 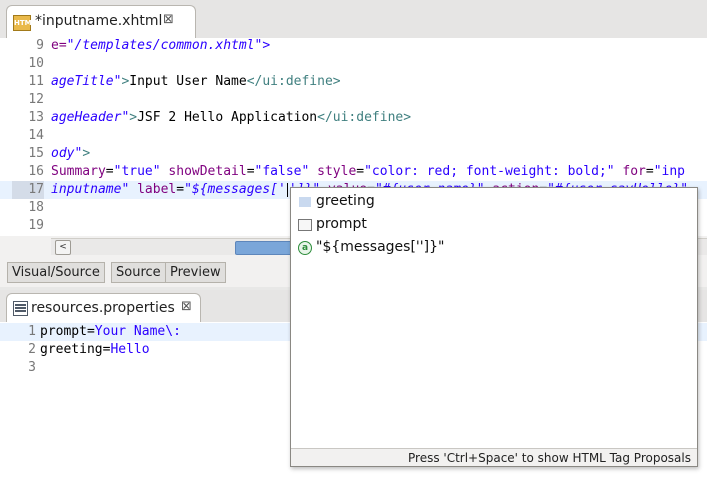 I want to click on line-number: 3, so click(x=32, y=367).